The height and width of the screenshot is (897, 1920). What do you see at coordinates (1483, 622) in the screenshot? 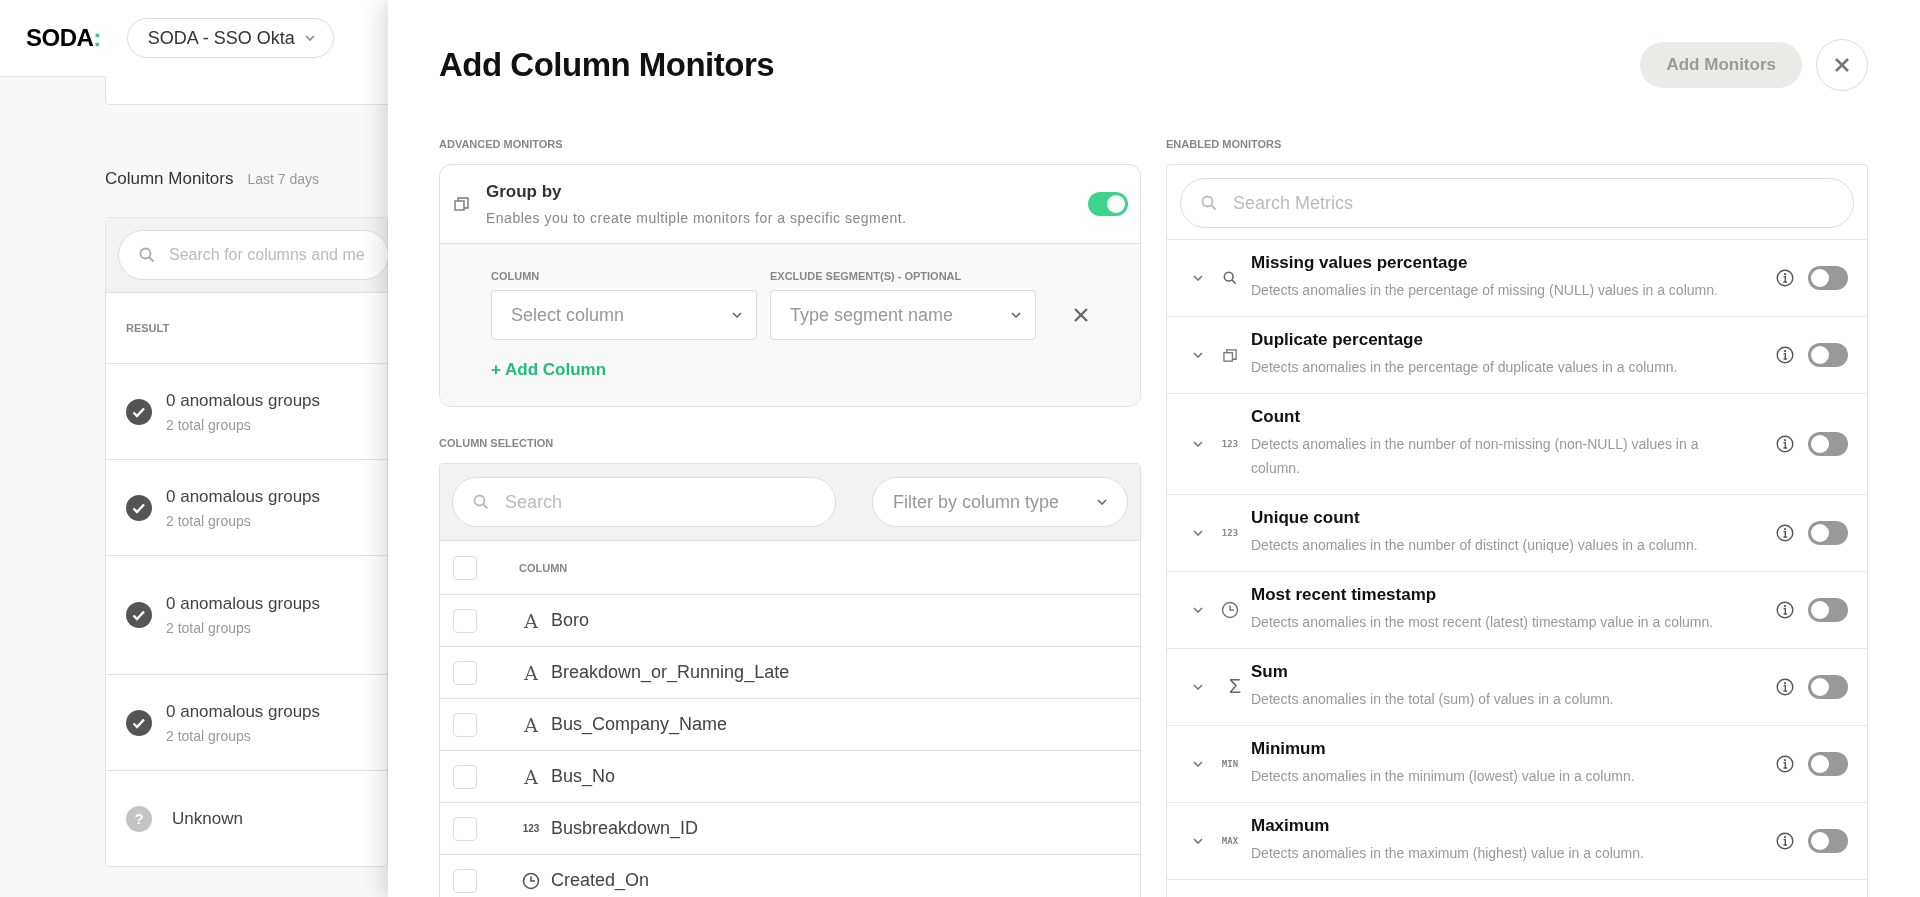
I see `monitor-description: Detects anomalies in the most recent (latest) timestamp value in a column.` at bounding box center [1483, 622].